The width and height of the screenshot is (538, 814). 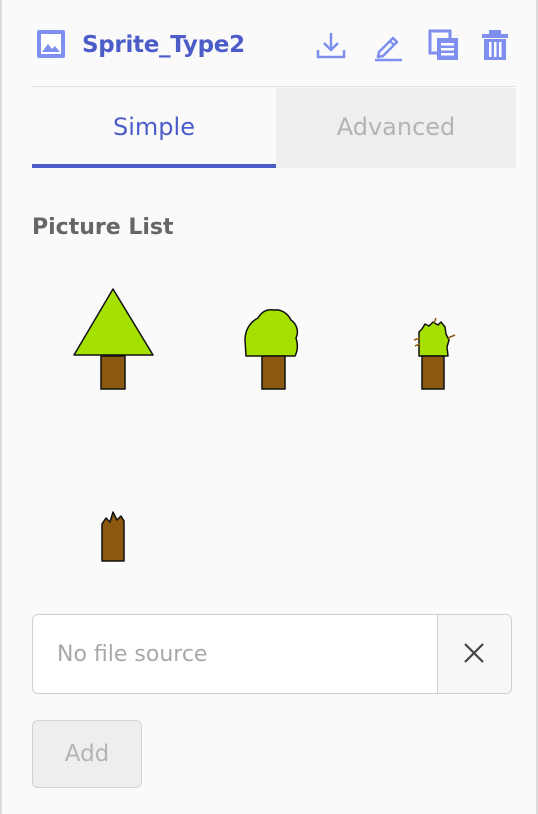 I want to click on add-button: Add, so click(x=87, y=754).